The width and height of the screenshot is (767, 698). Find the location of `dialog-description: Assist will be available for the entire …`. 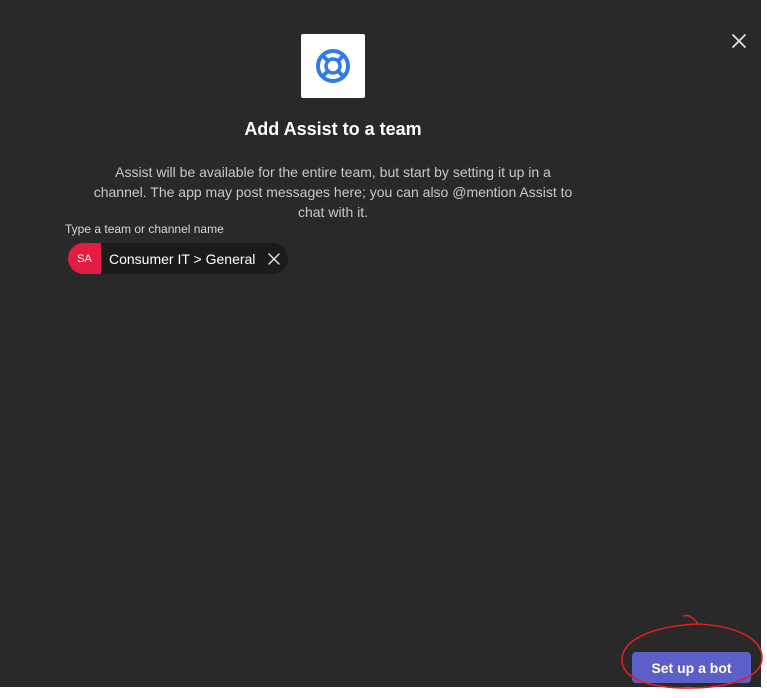

dialog-description: Assist will be available for the entire … is located at coordinates (333, 192).